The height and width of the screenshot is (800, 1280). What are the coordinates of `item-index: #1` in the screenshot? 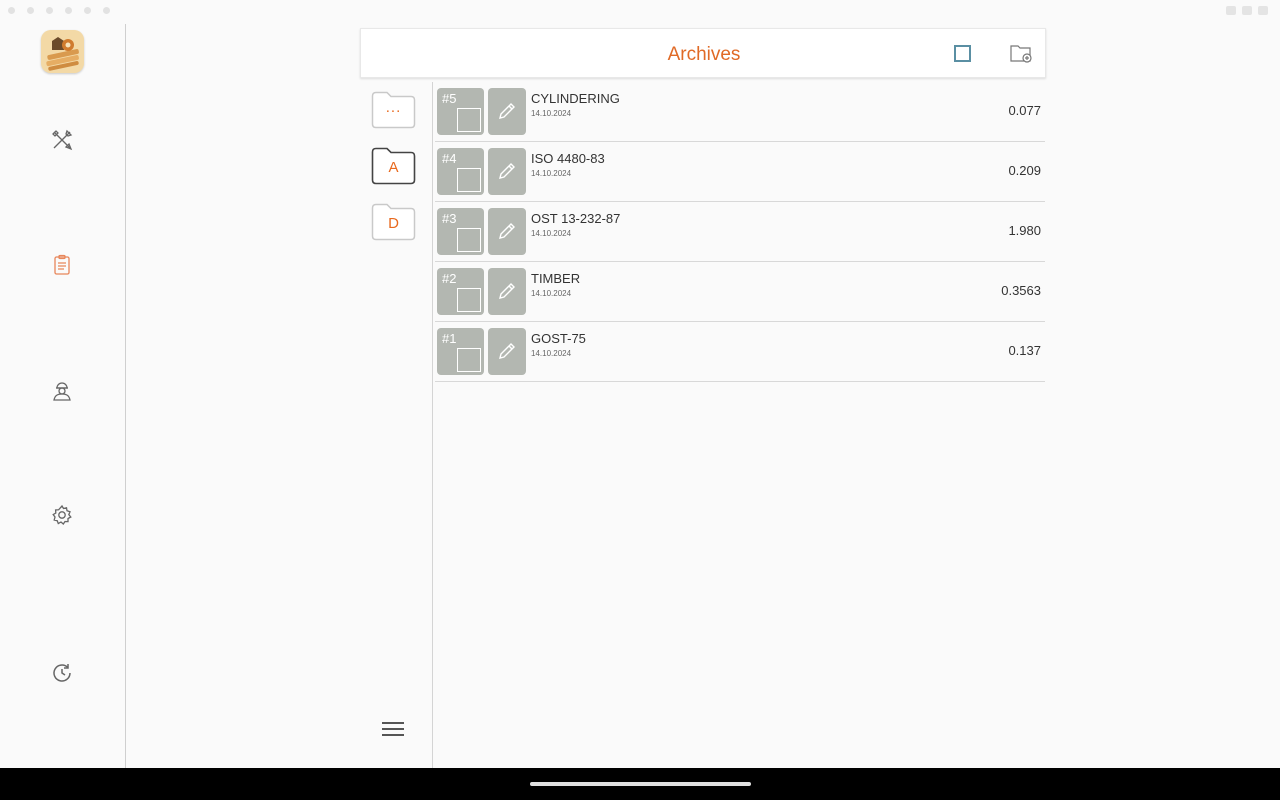 It's located at (449, 338).